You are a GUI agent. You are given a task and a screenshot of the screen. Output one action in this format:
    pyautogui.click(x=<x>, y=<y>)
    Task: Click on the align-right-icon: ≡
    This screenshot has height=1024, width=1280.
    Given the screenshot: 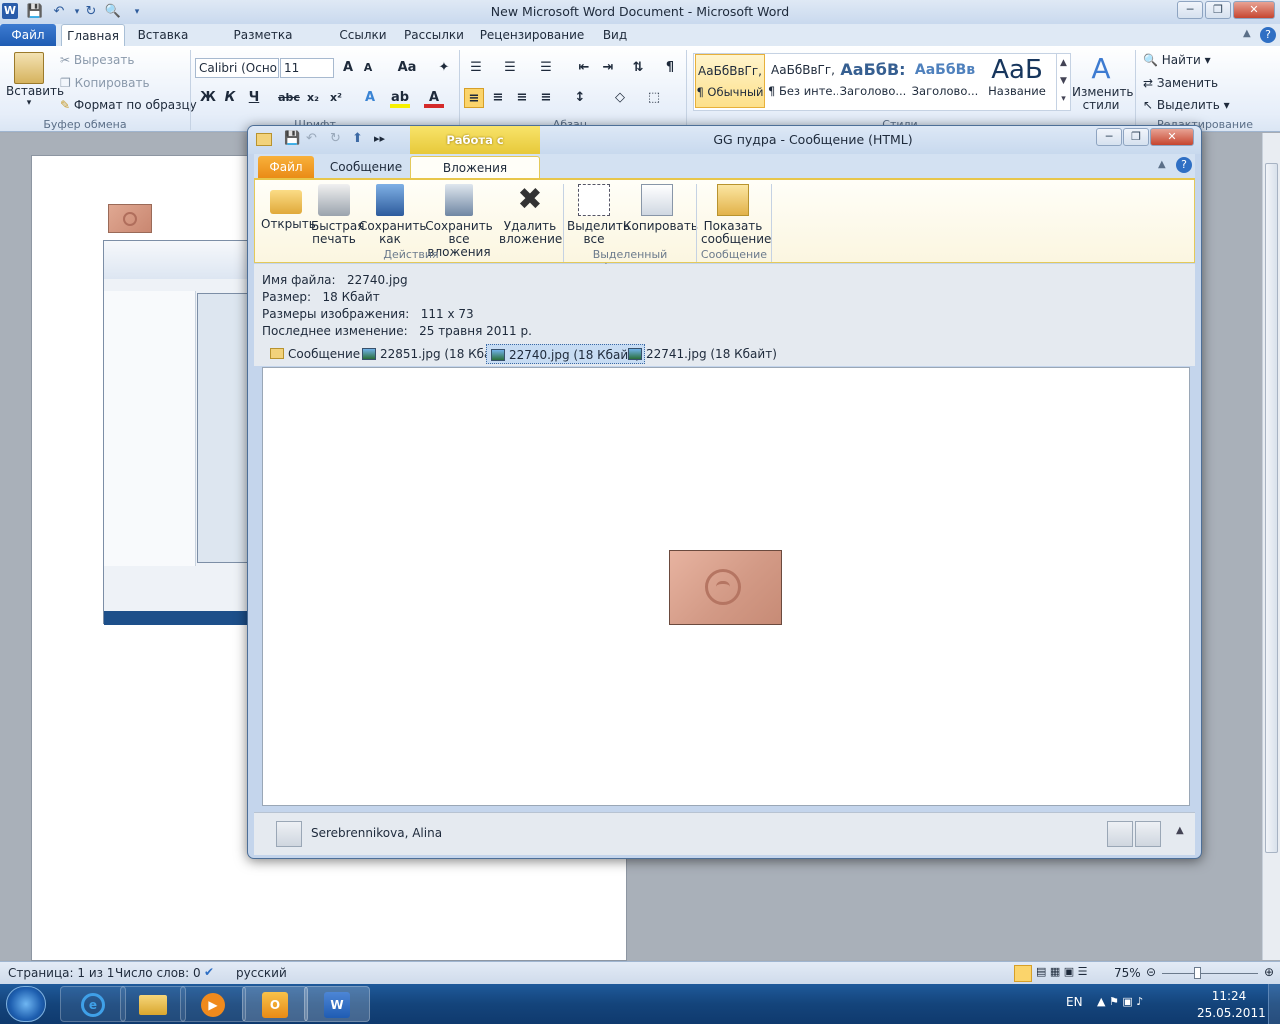 What is the action you would take?
    pyautogui.click(x=522, y=98)
    